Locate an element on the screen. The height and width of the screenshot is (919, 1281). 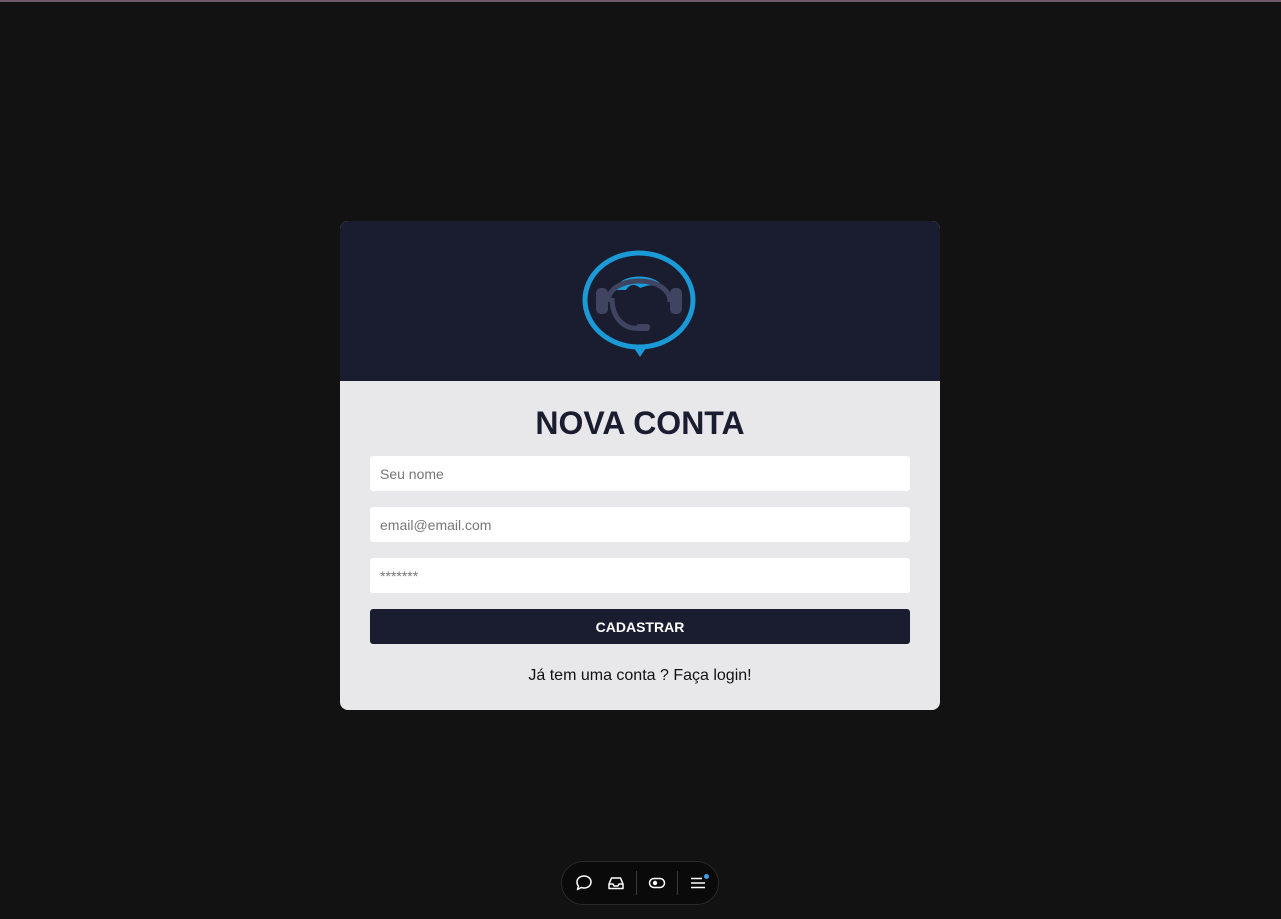
floating-toolbar is located at coordinates (640, 883).